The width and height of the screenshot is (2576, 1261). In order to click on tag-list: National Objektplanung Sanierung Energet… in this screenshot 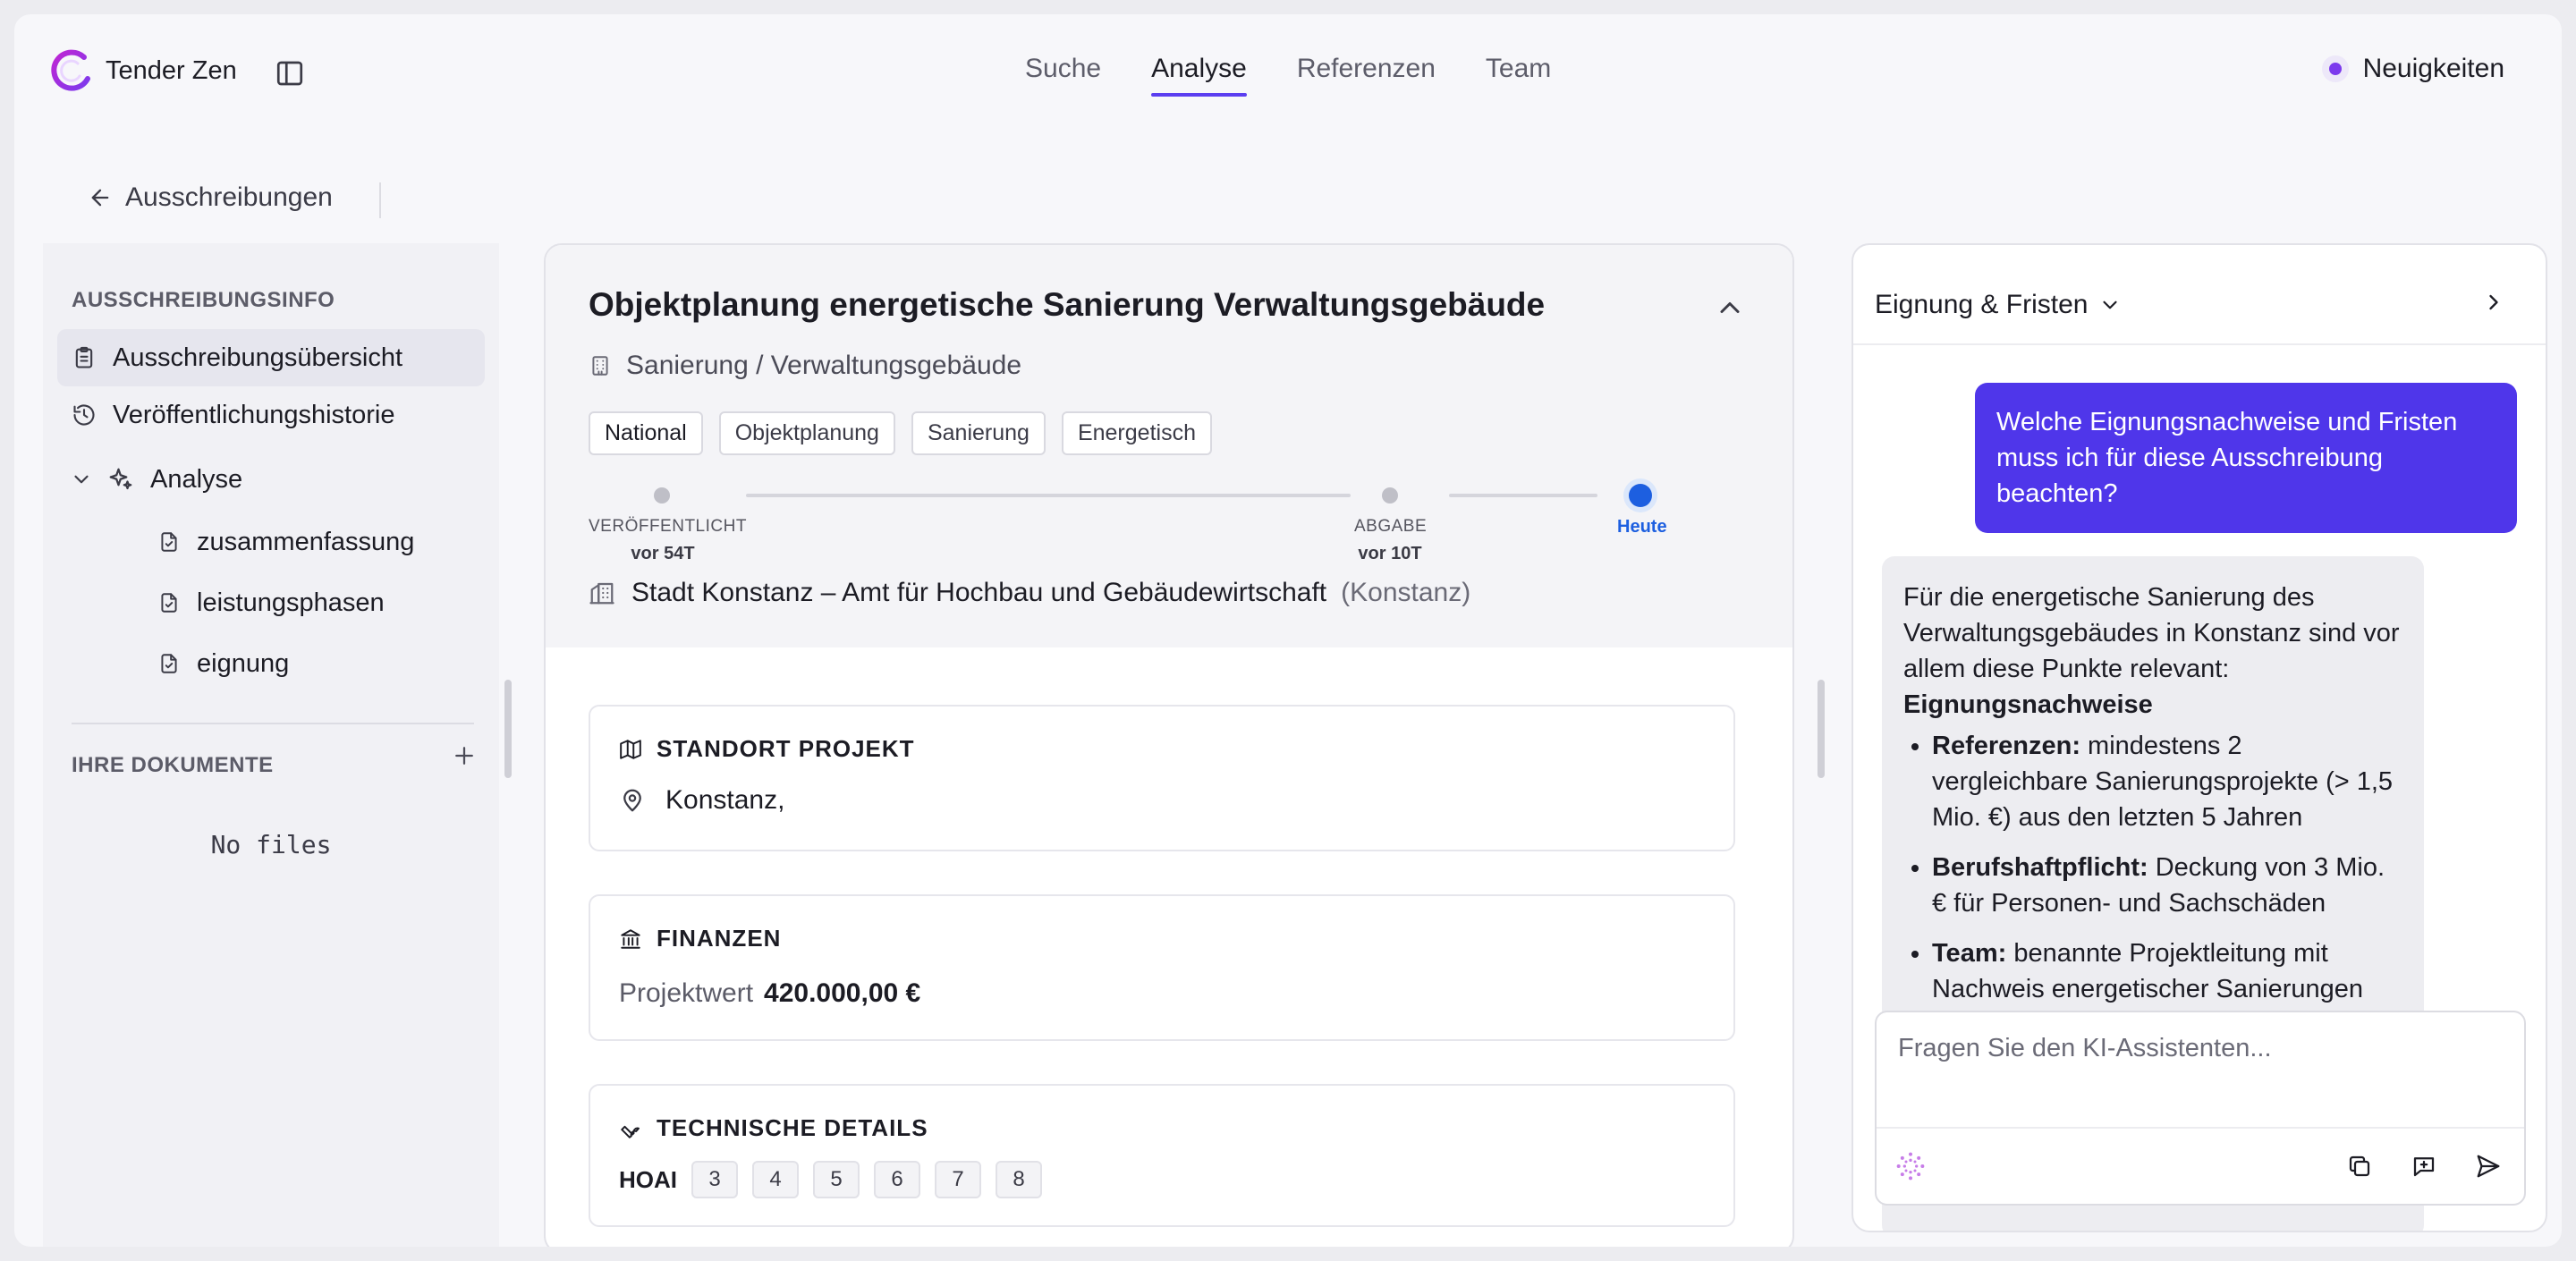, I will do `click(908, 433)`.